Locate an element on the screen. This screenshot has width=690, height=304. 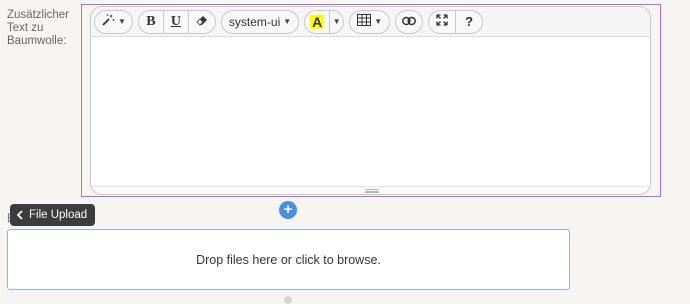
font-name-label: system-ui is located at coordinates (254, 21).